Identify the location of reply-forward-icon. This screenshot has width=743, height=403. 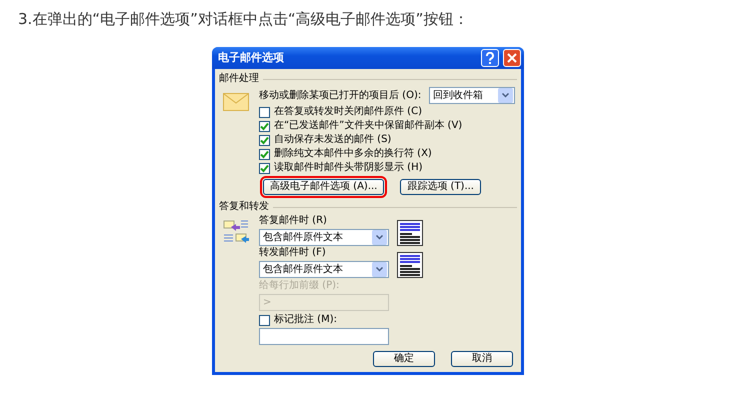
(236, 232).